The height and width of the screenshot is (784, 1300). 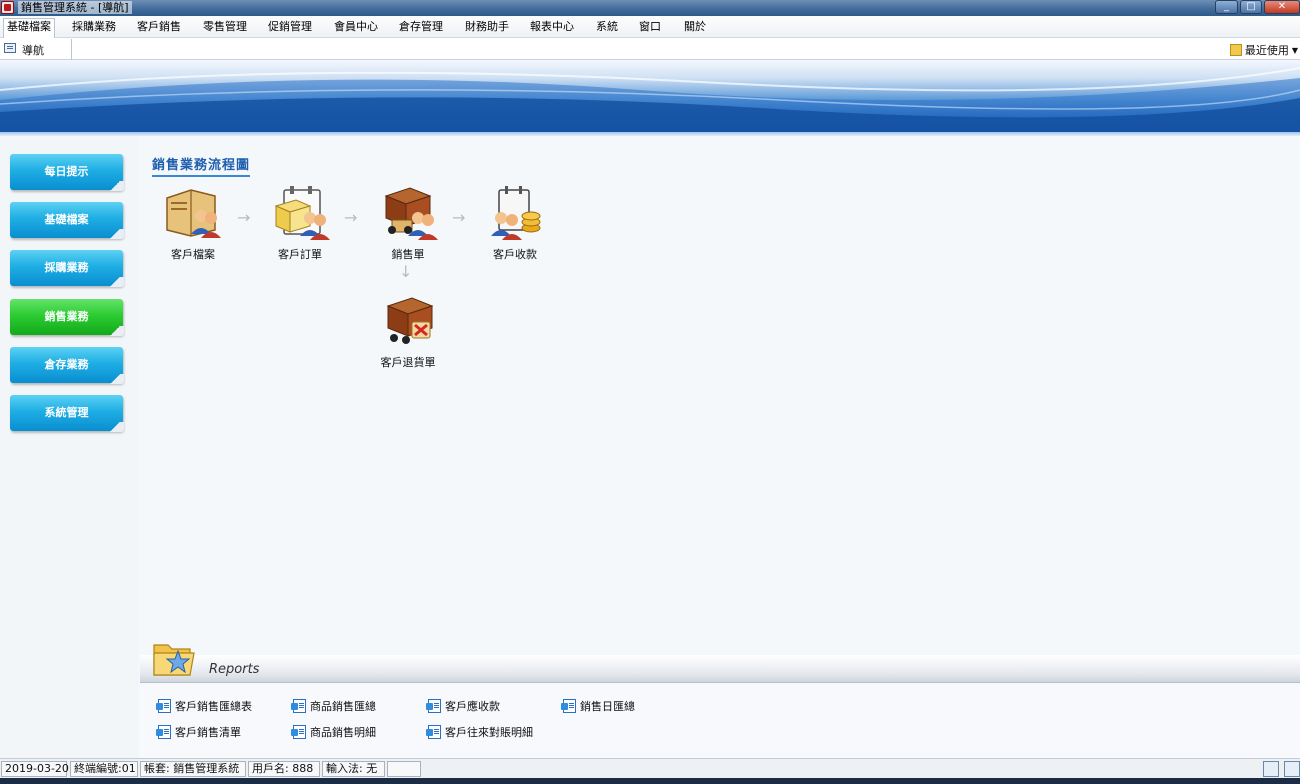 What do you see at coordinates (201, 165) in the screenshot?
I see `flow-title: 銷售業務流程圖` at bounding box center [201, 165].